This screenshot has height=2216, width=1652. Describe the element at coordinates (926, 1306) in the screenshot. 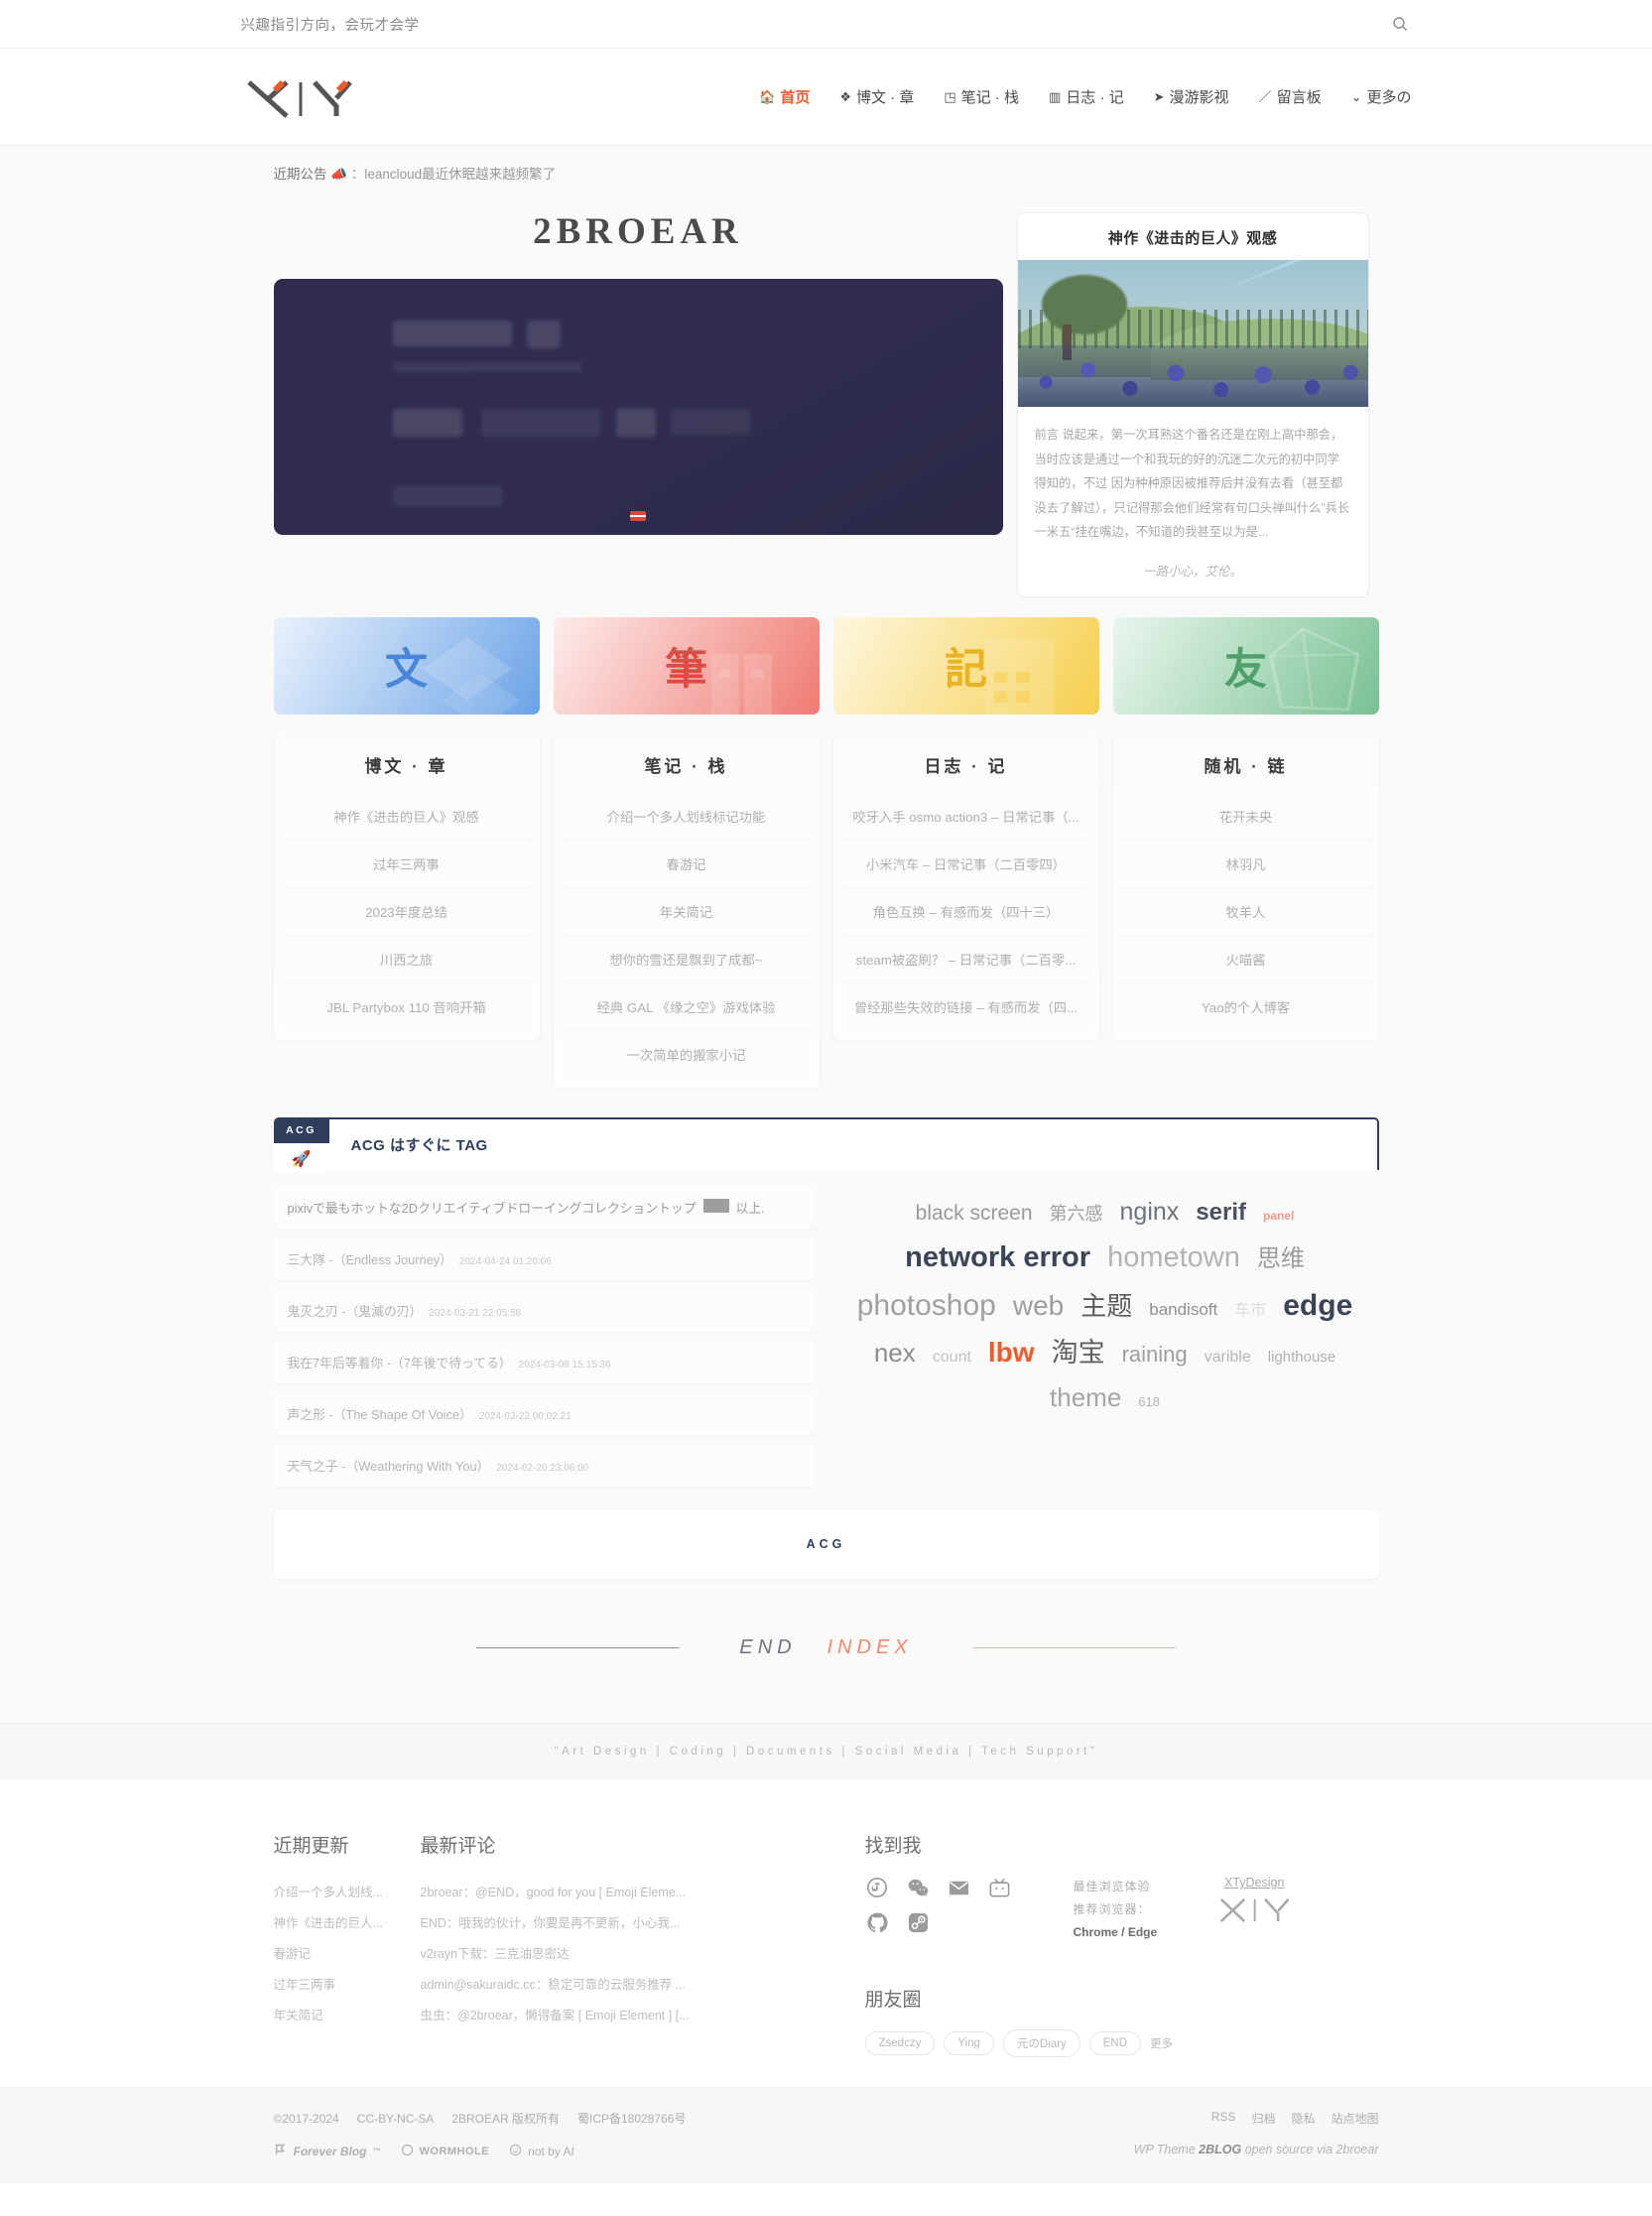

I see `tag-cloud-item: photoshop` at that location.